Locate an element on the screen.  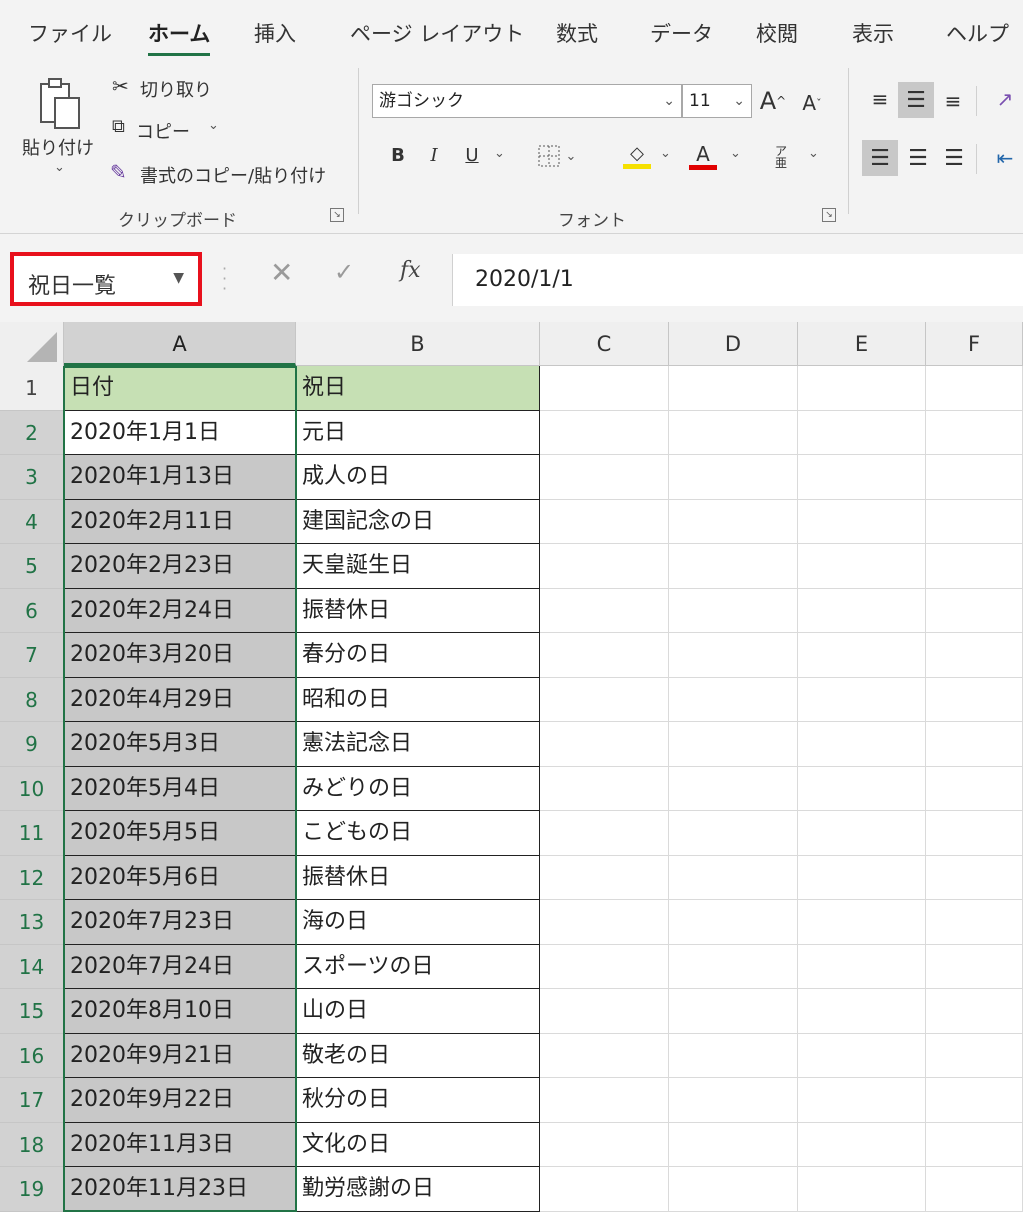
cell-holiday: 憲法記念日 is located at coordinates (418, 744).